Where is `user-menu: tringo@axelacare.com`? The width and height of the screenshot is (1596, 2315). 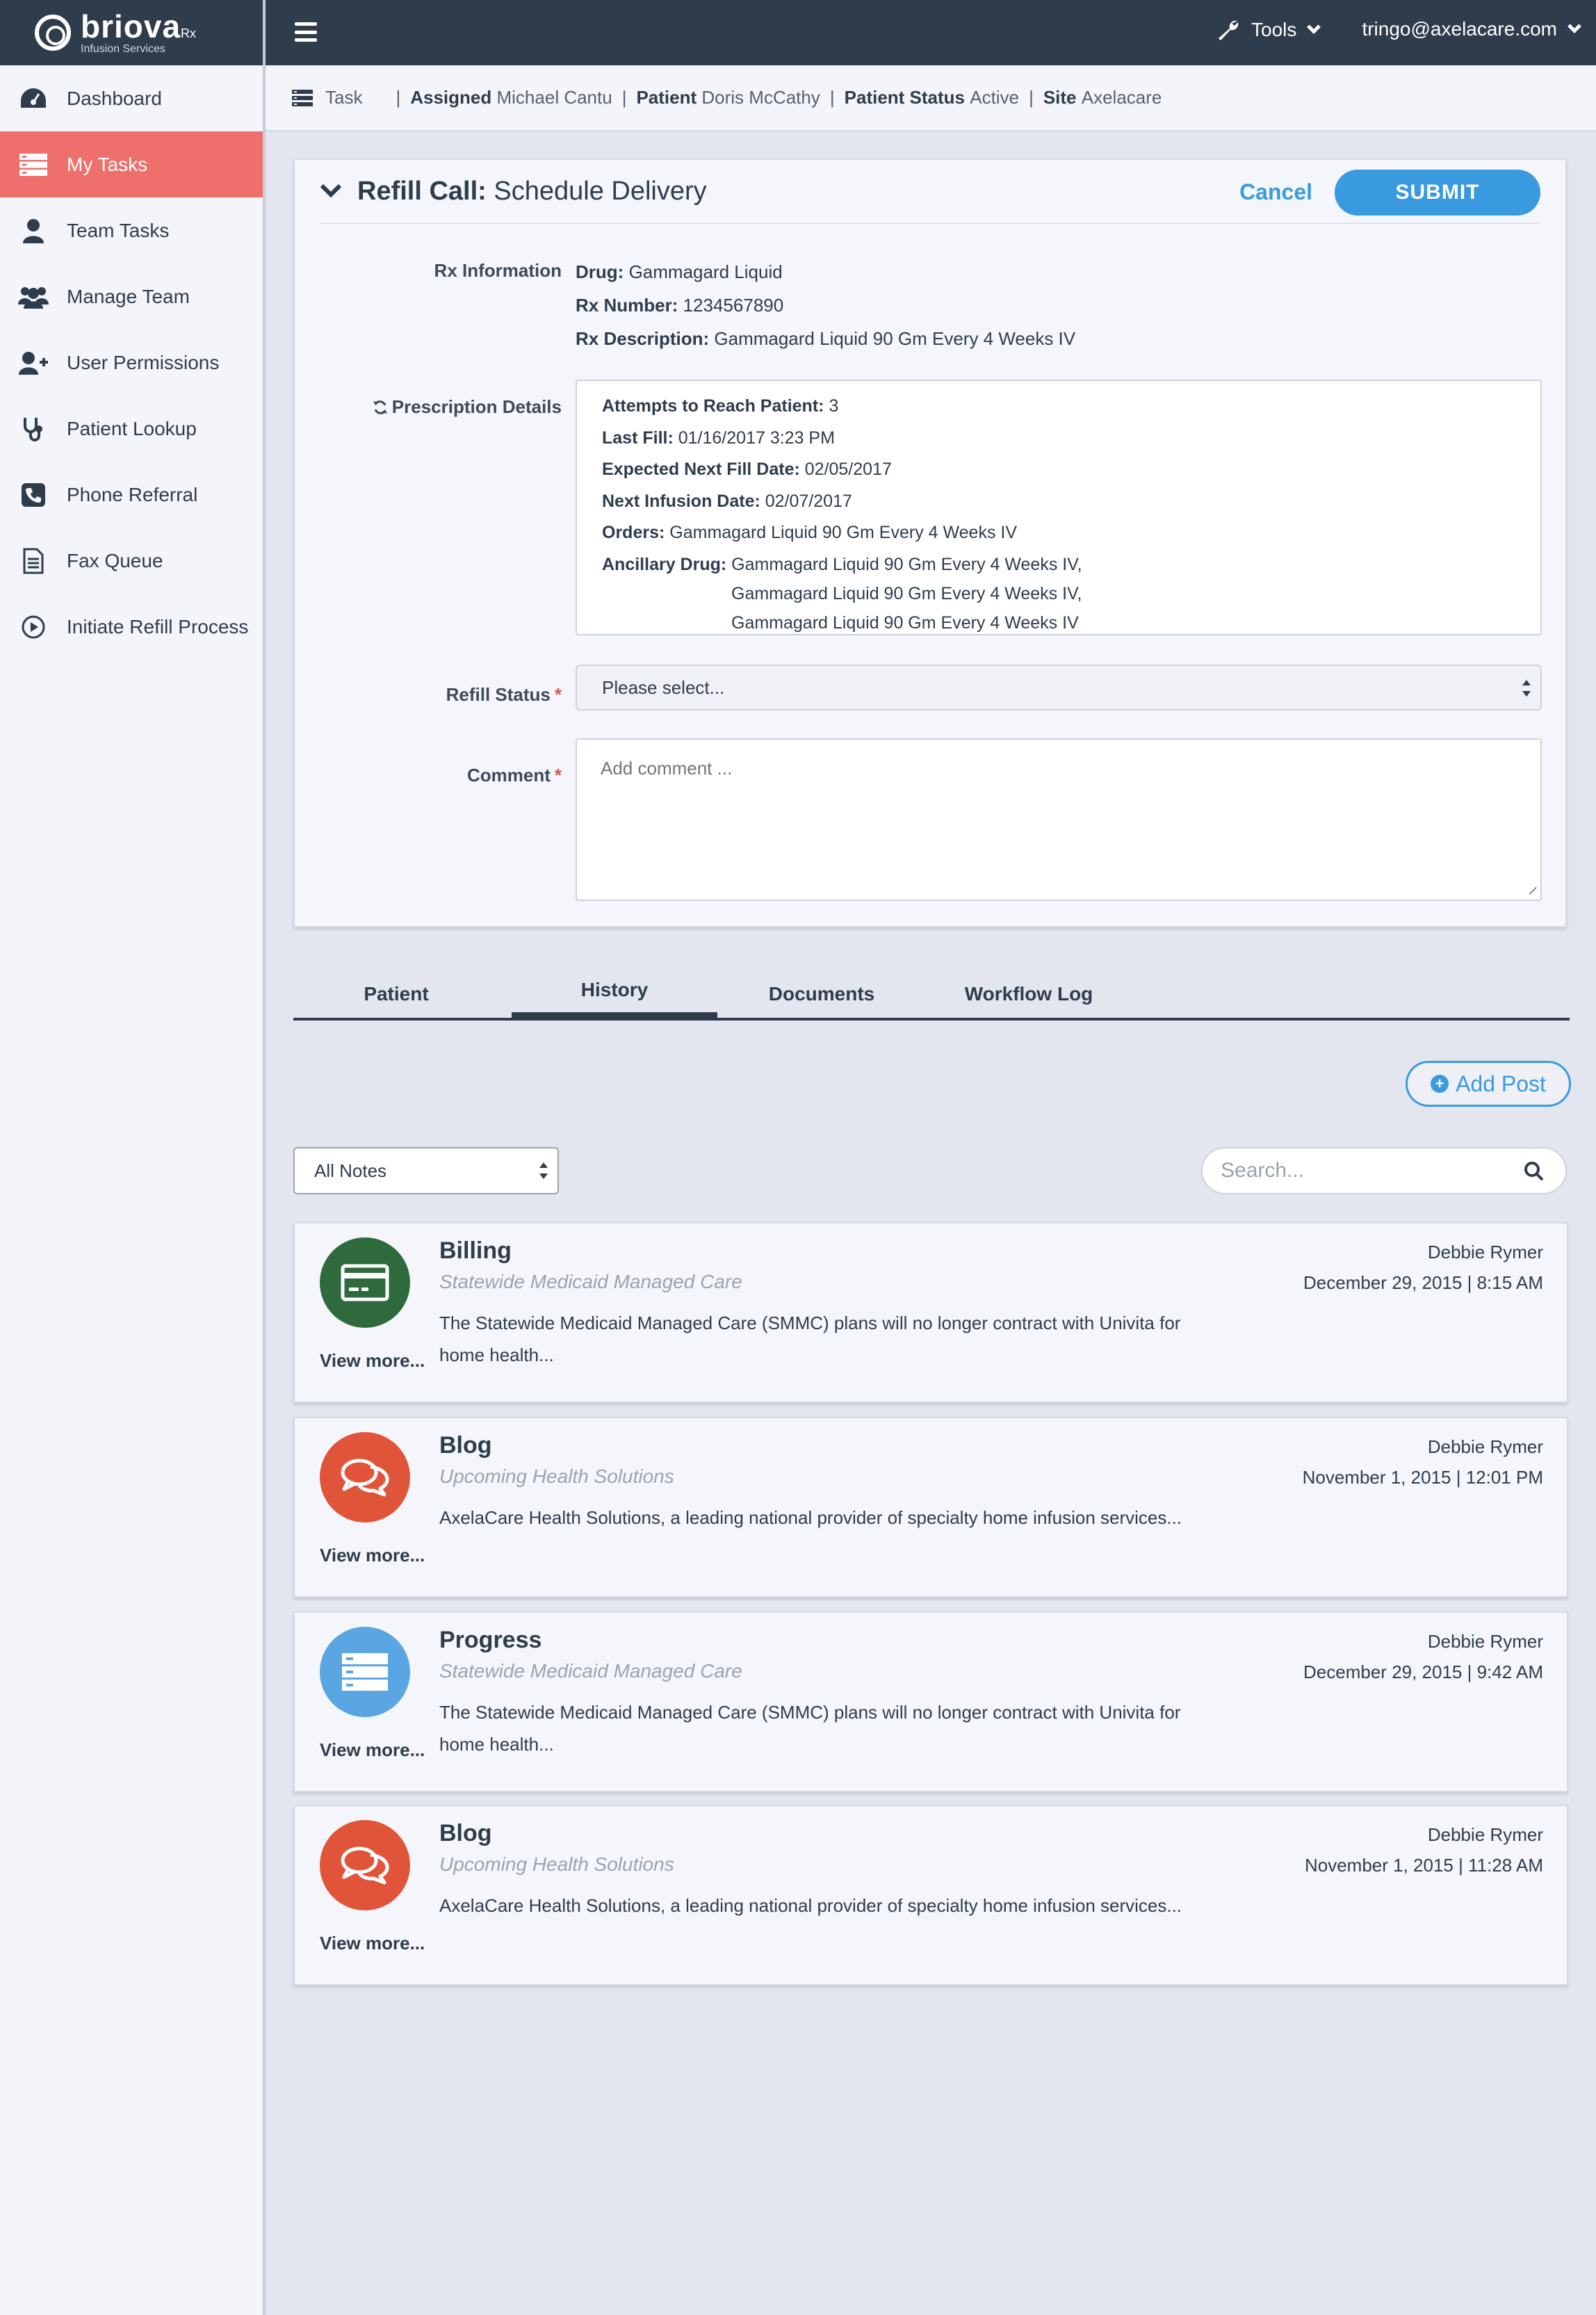 user-menu: tringo@axelacare.com is located at coordinates (1471, 29).